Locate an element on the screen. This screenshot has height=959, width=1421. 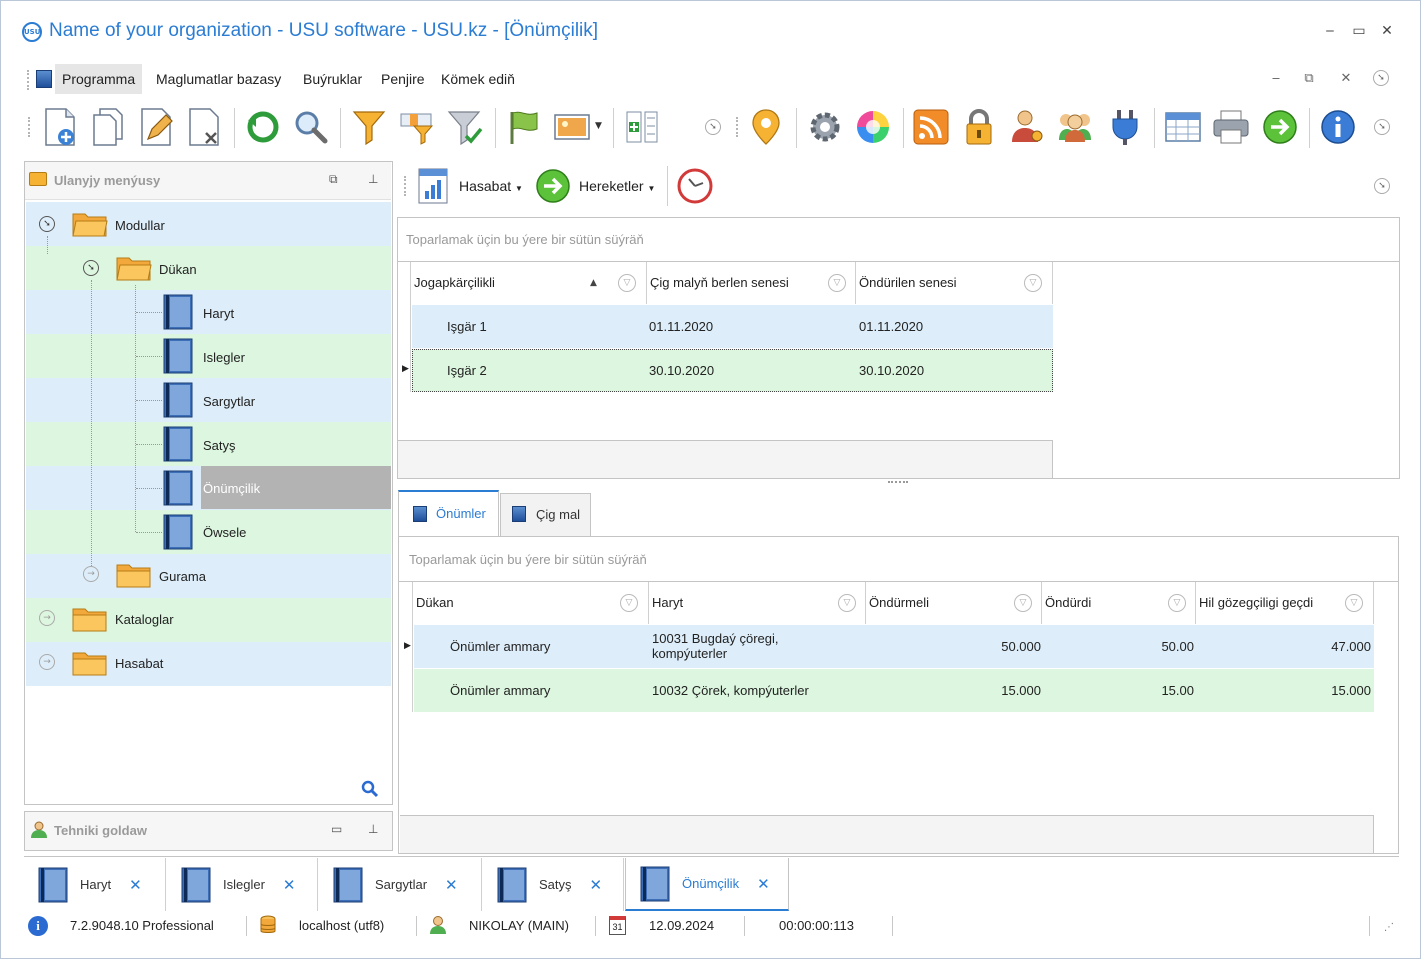
filter-columns-icon is located at coordinates (417, 127).